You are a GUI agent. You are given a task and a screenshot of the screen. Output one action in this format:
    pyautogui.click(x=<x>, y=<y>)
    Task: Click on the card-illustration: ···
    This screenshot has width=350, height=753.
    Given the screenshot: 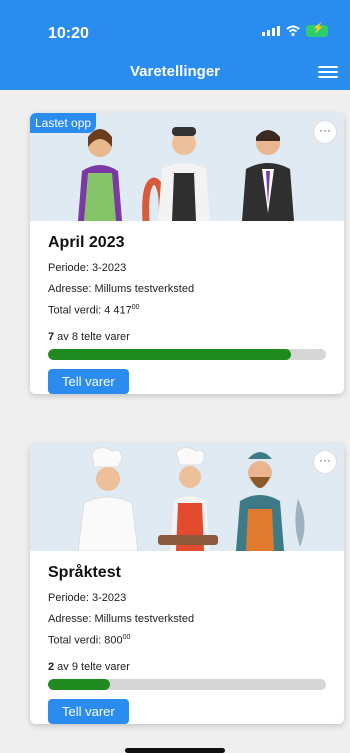 What is the action you would take?
    pyautogui.click(x=187, y=497)
    